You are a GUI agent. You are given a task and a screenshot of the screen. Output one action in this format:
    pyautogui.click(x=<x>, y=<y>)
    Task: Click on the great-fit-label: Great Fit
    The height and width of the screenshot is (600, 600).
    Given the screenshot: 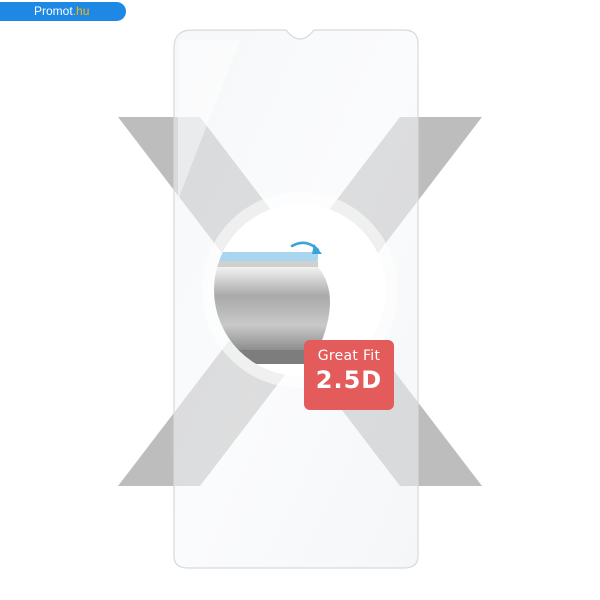 What is the action you would take?
    pyautogui.click(x=349, y=356)
    